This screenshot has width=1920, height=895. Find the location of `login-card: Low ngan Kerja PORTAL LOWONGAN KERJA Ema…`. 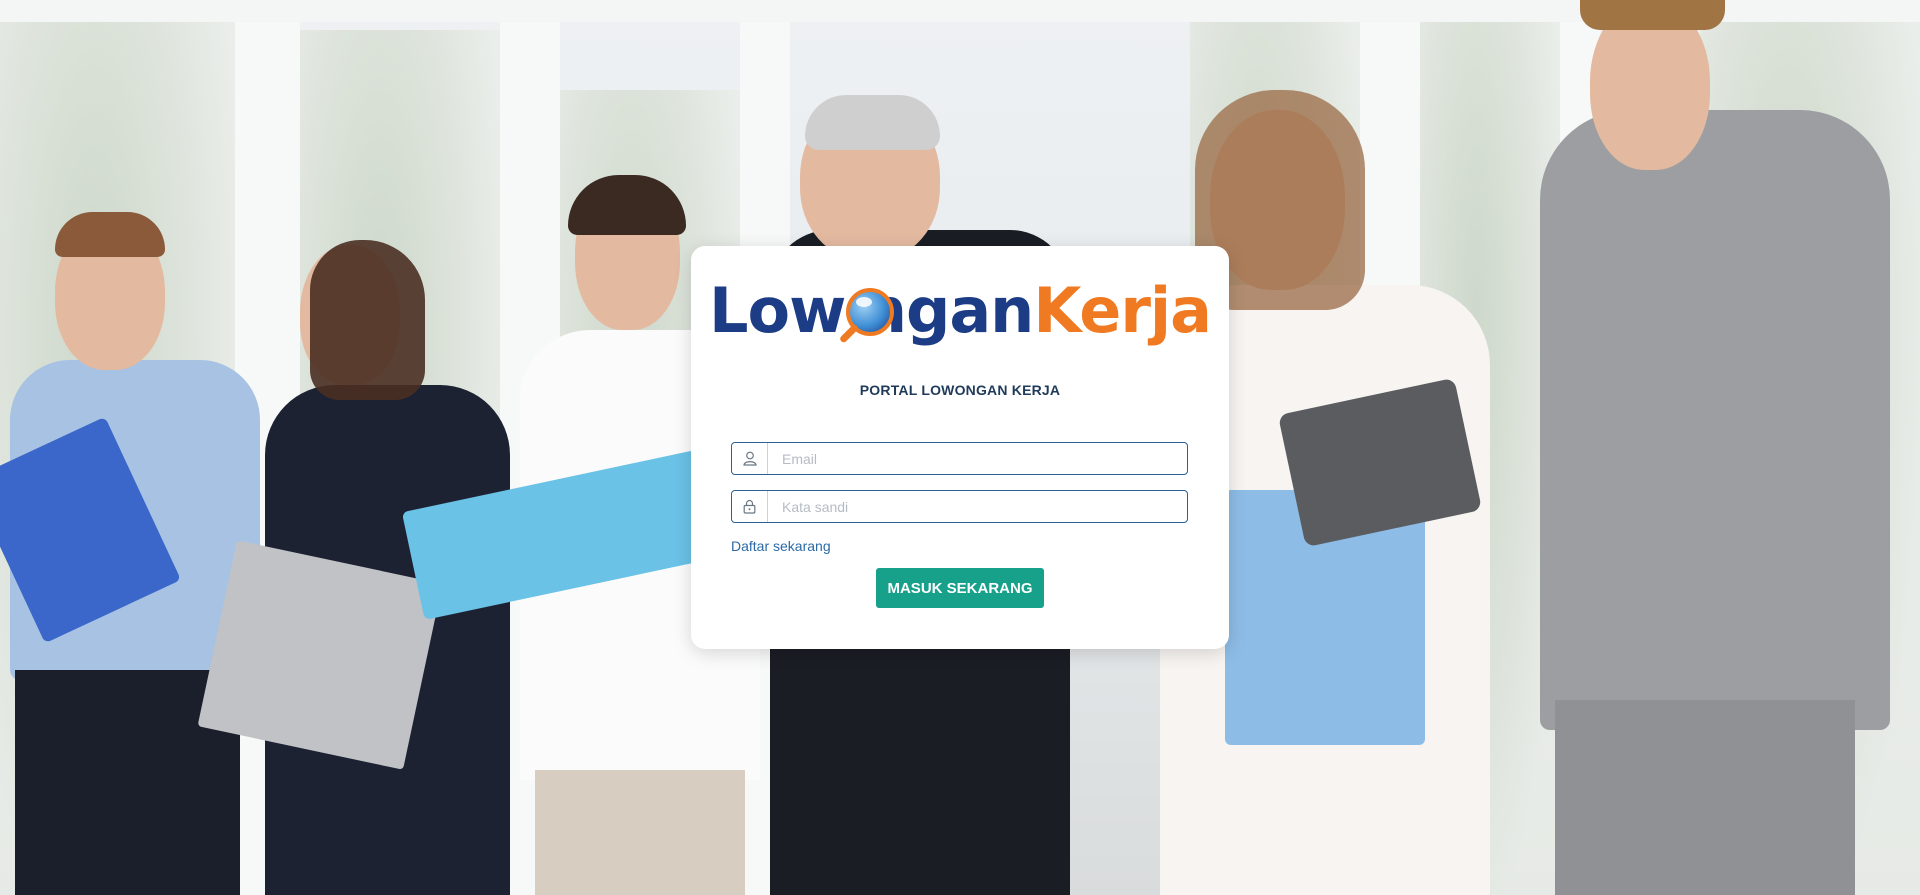

login-card: Low ngan Kerja PORTAL LOWONGAN KERJA Ema… is located at coordinates (960, 447).